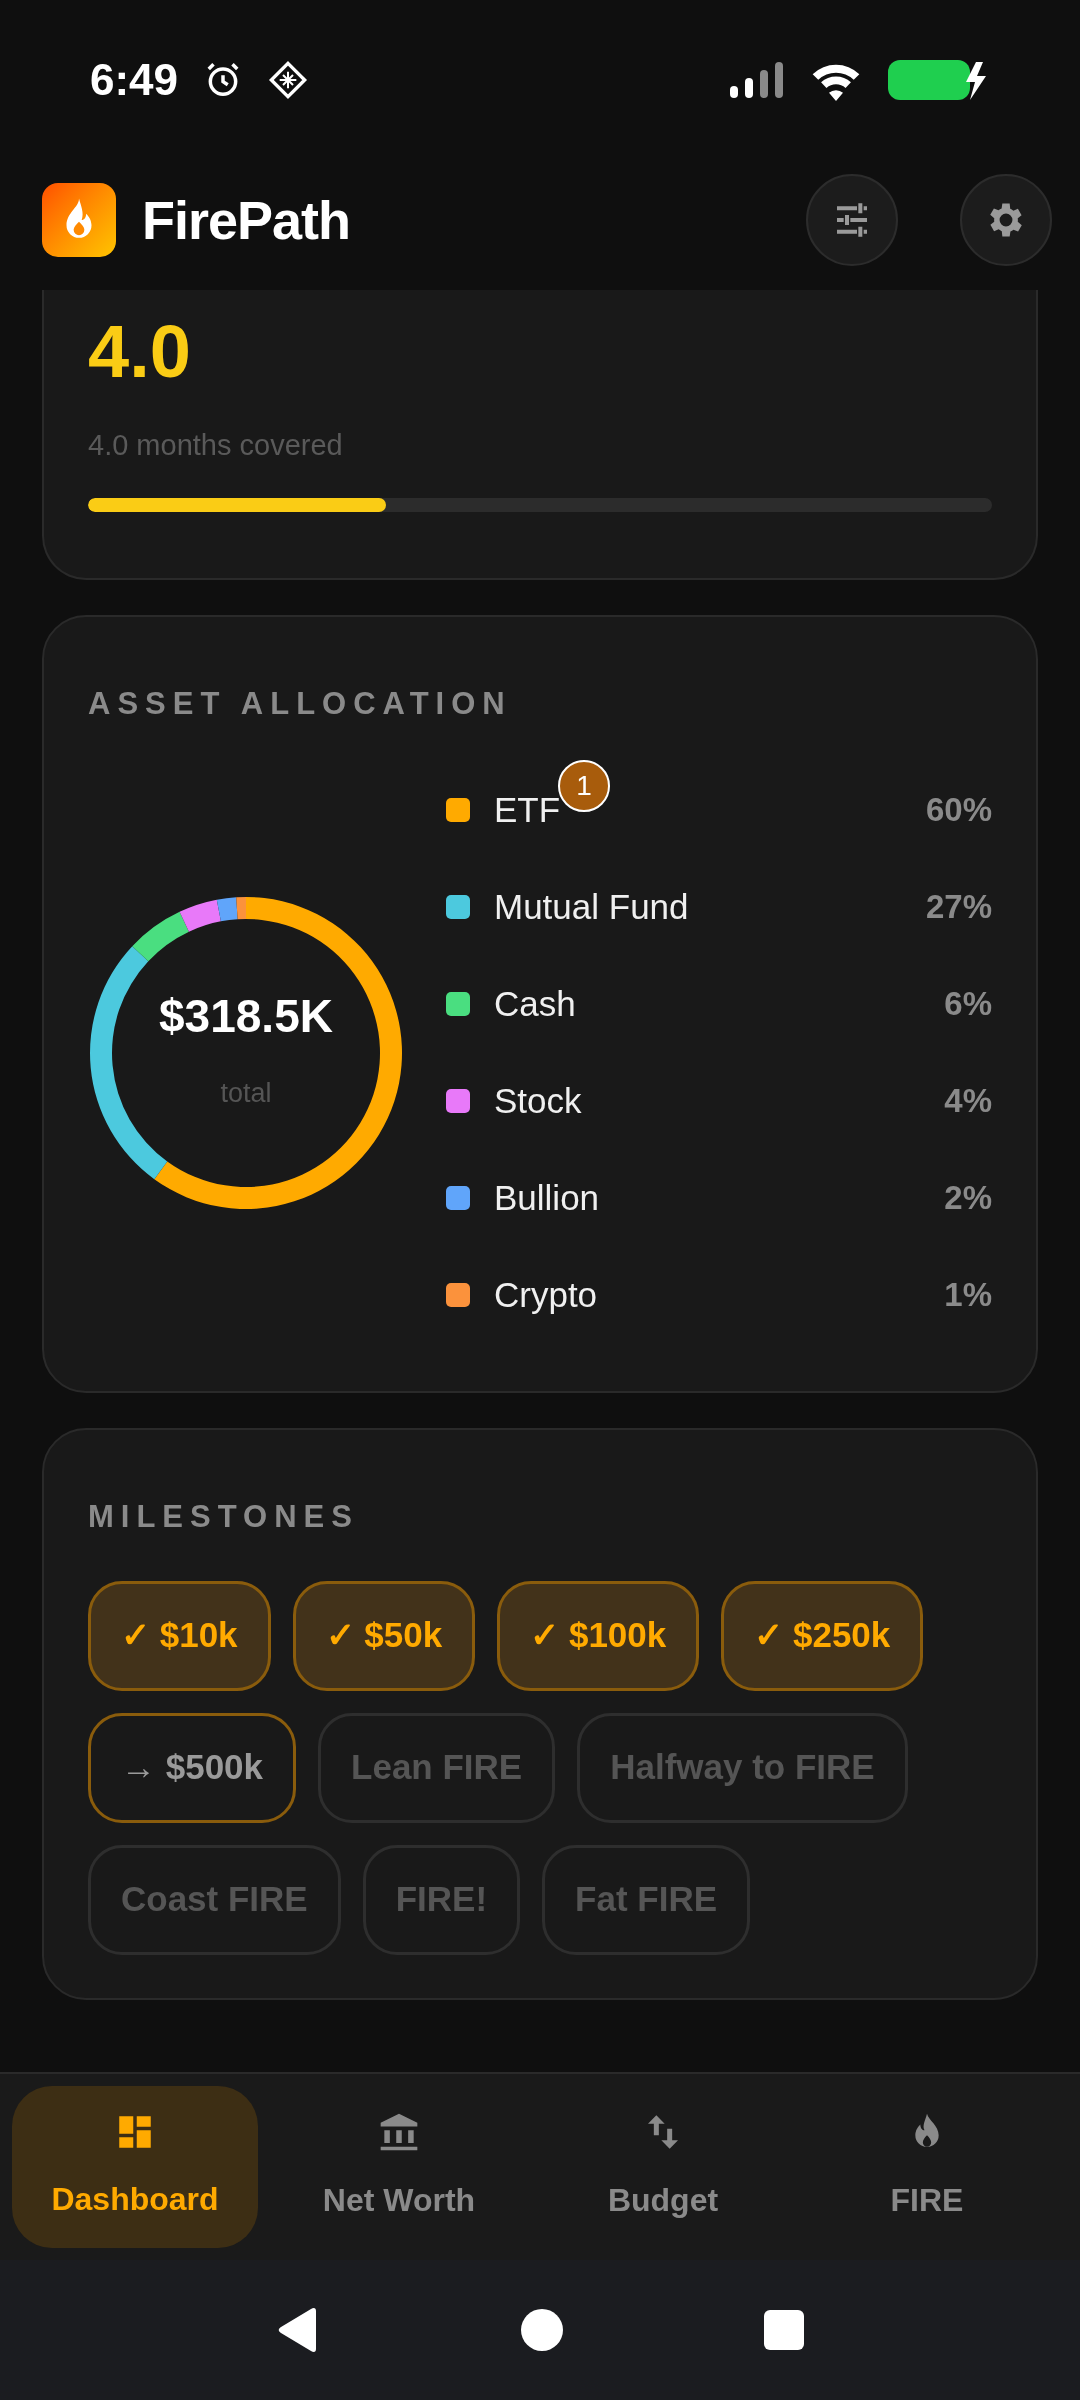  What do you see at coordinates (968, 1295) in the screenshot?
I see `legend-percent: 1%` at bounding box center [968, 1295].